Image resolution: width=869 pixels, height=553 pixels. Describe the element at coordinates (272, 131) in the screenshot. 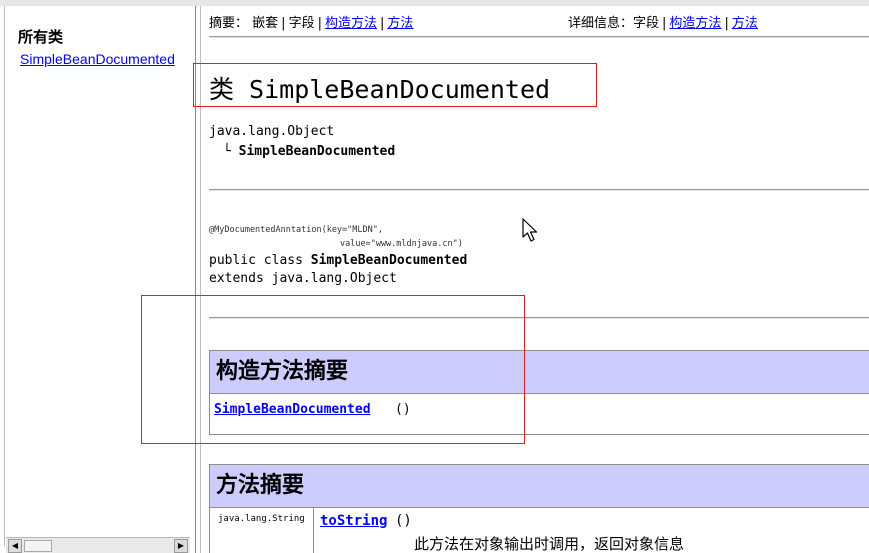

I see `hierarchy-parent: java.lang.Object` at that location.